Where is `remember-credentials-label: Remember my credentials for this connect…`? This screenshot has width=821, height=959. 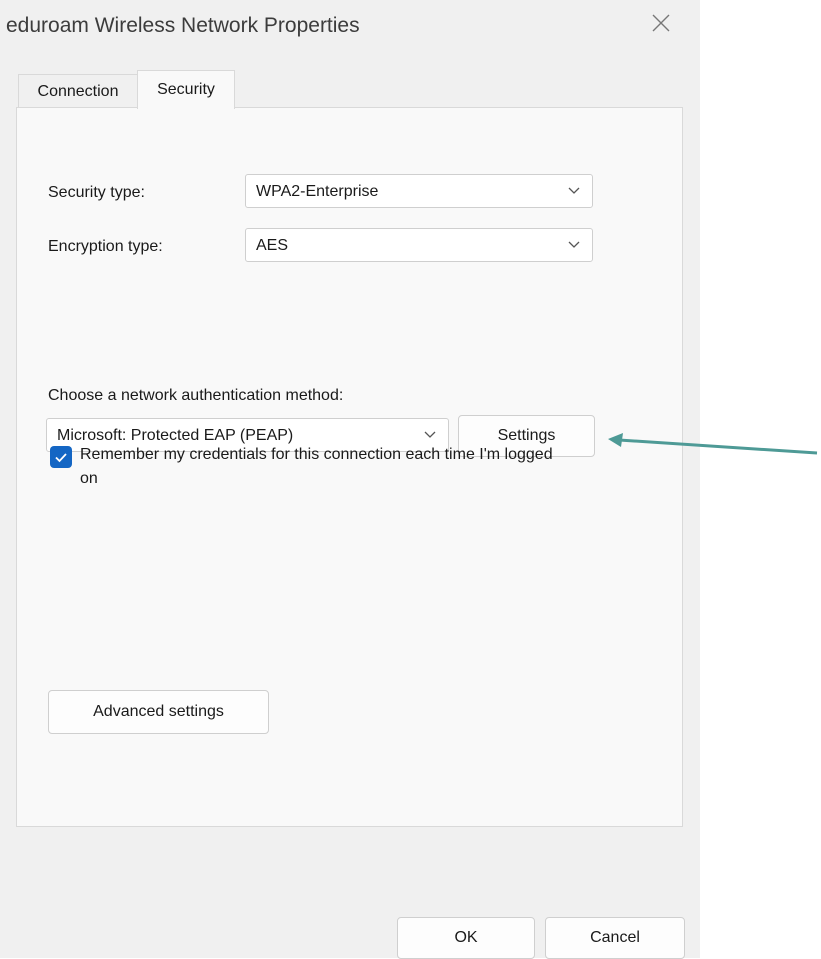 remember-credentials-label: Remember my credentials for this connect… is located at coordinates (316, 466).